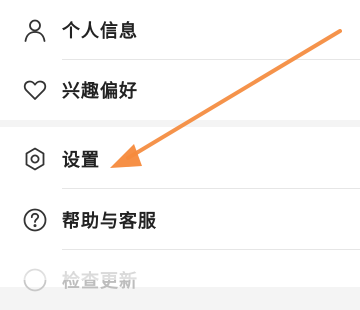 The height and width of the screenshot is (310, 360). I want to click on help-circle-icon, so click(35, 220).